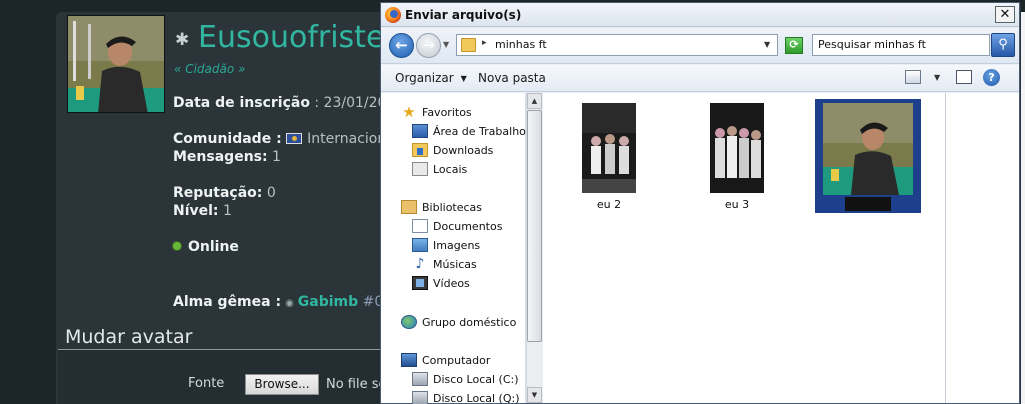 Image resolution: width=1025 pixels, height=404 pixels. Describe the element at coordinates (227, 139) in the screenshot. I see `community-label: Comunidade :` at that location.